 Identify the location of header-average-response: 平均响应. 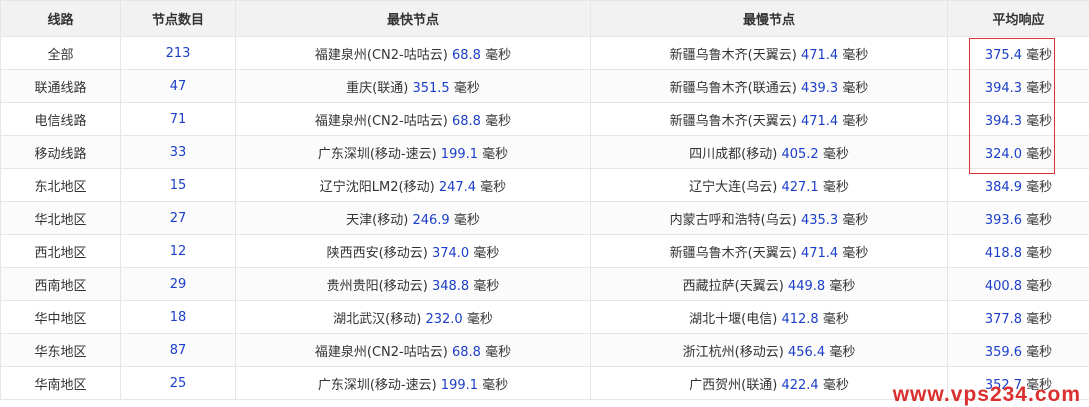
(1018, 18).